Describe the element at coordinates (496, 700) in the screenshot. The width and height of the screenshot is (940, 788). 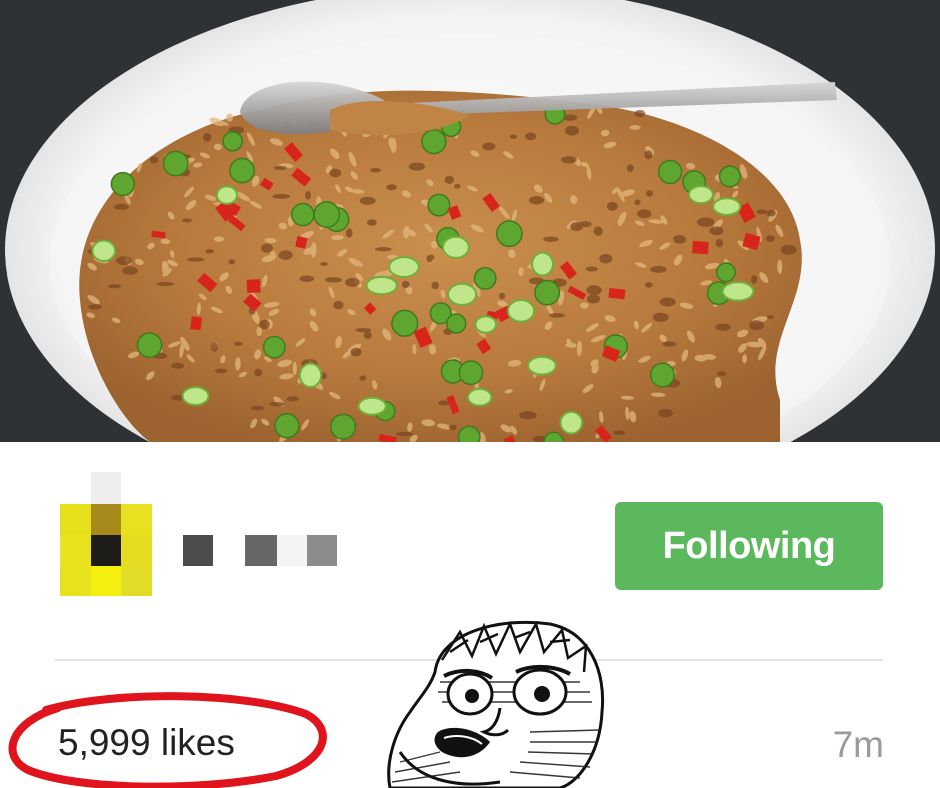
I see `rage-face-sticker` at that location.